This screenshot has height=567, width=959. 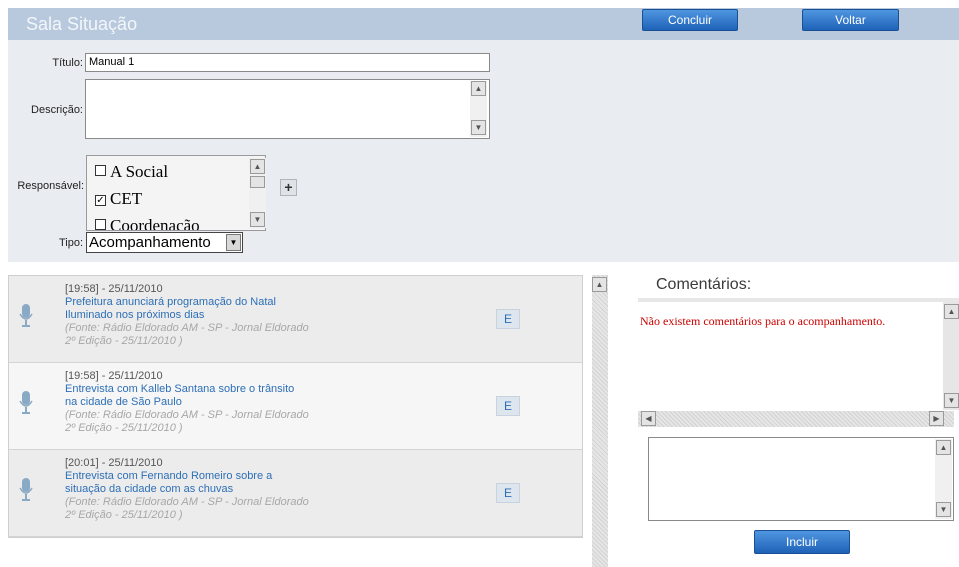 I want to click on news-time: [20:01] - 25/11/2010, so click(x=114, y=463).